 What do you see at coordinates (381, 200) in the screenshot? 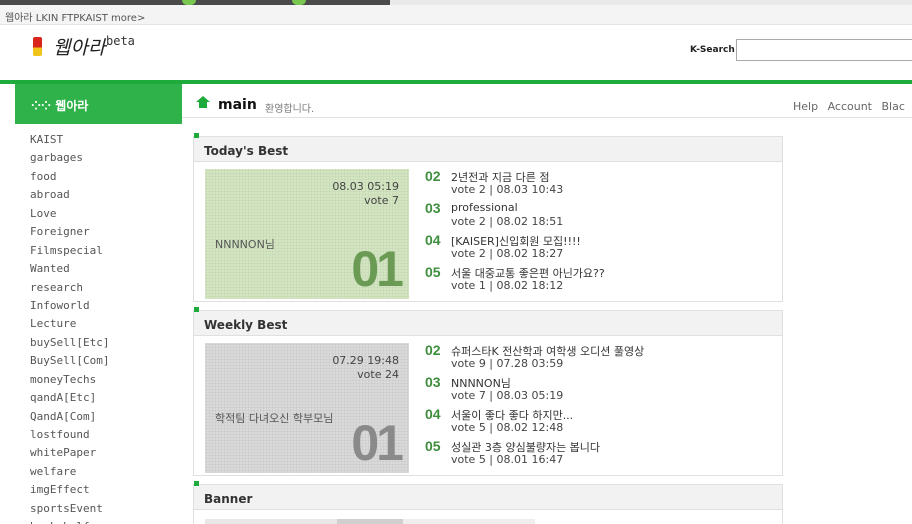
I see `featured-vote: vote 7` at bounding box center [381, 200].